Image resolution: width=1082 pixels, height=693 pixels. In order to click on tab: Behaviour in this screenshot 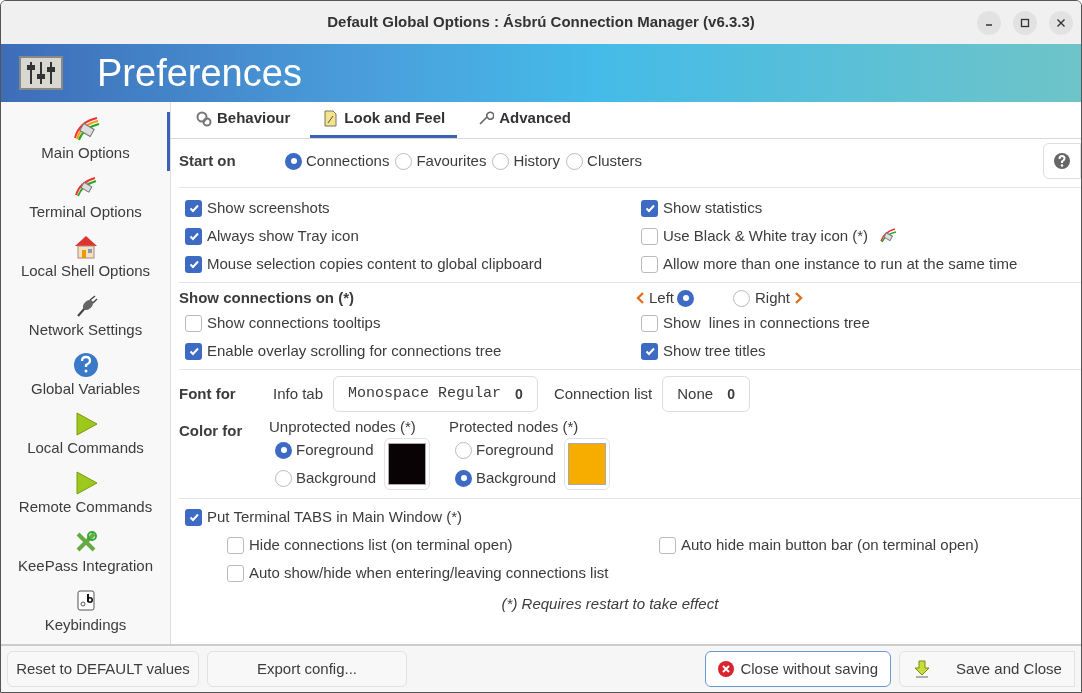, I will do `click(243, 120)`.